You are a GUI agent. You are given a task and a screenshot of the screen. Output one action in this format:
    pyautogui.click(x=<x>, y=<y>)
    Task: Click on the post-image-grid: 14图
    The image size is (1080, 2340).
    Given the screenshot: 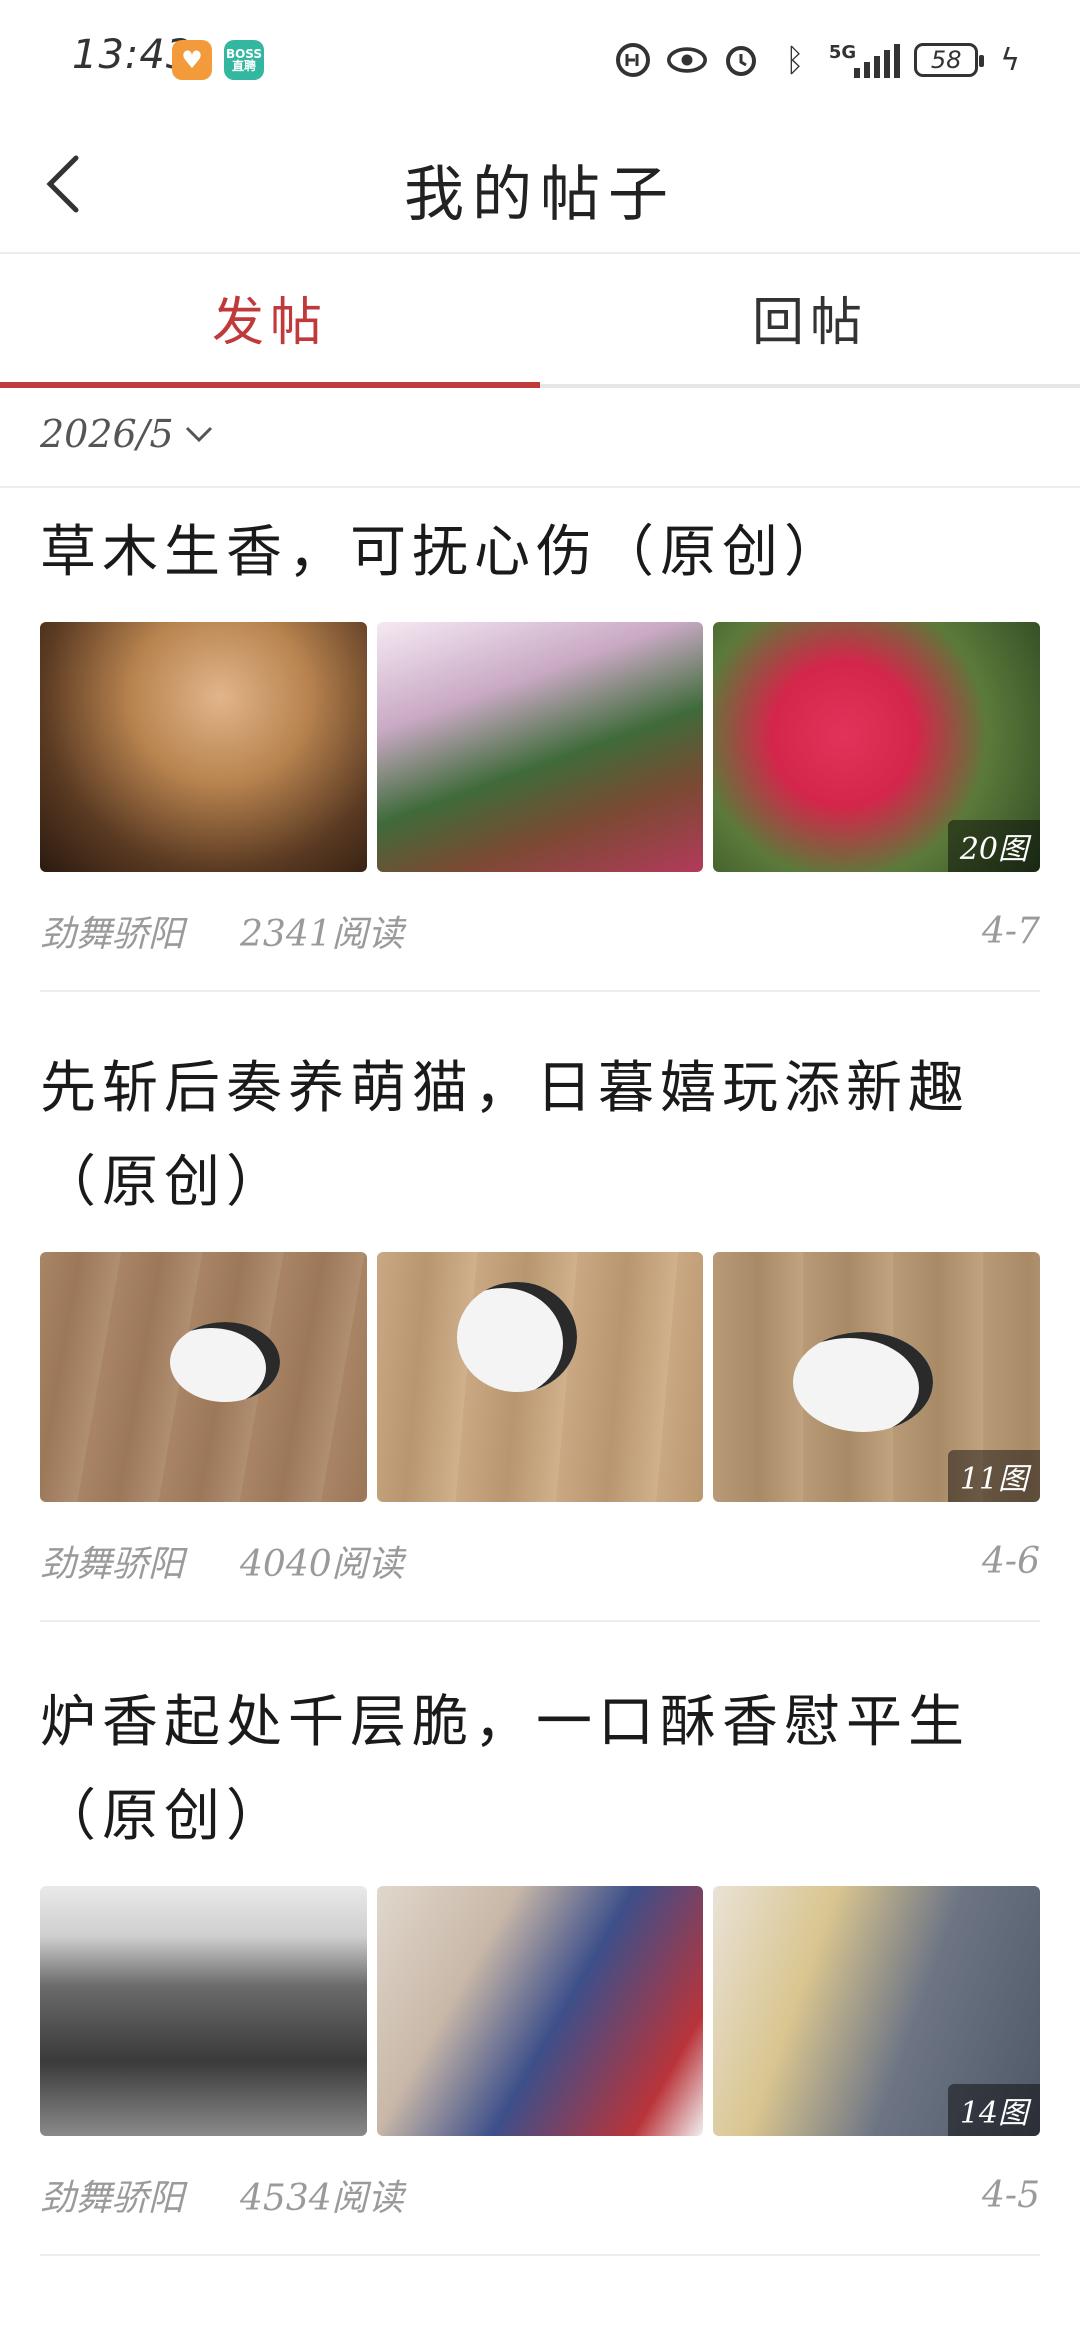 What is the action you would take?
    pyautogui.click(x=540, y=2011)
    